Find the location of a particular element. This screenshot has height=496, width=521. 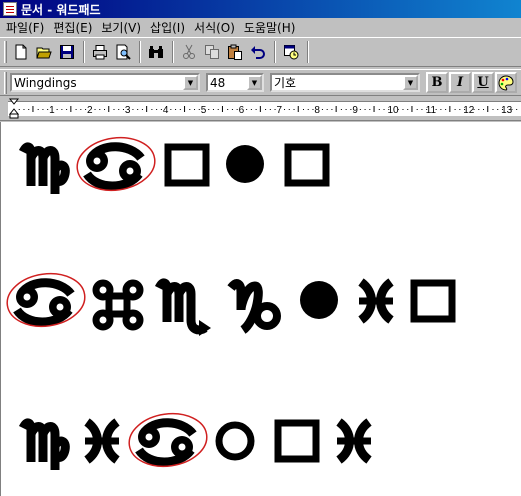

ruler-label: 12 is located at coordinates (469, 110).